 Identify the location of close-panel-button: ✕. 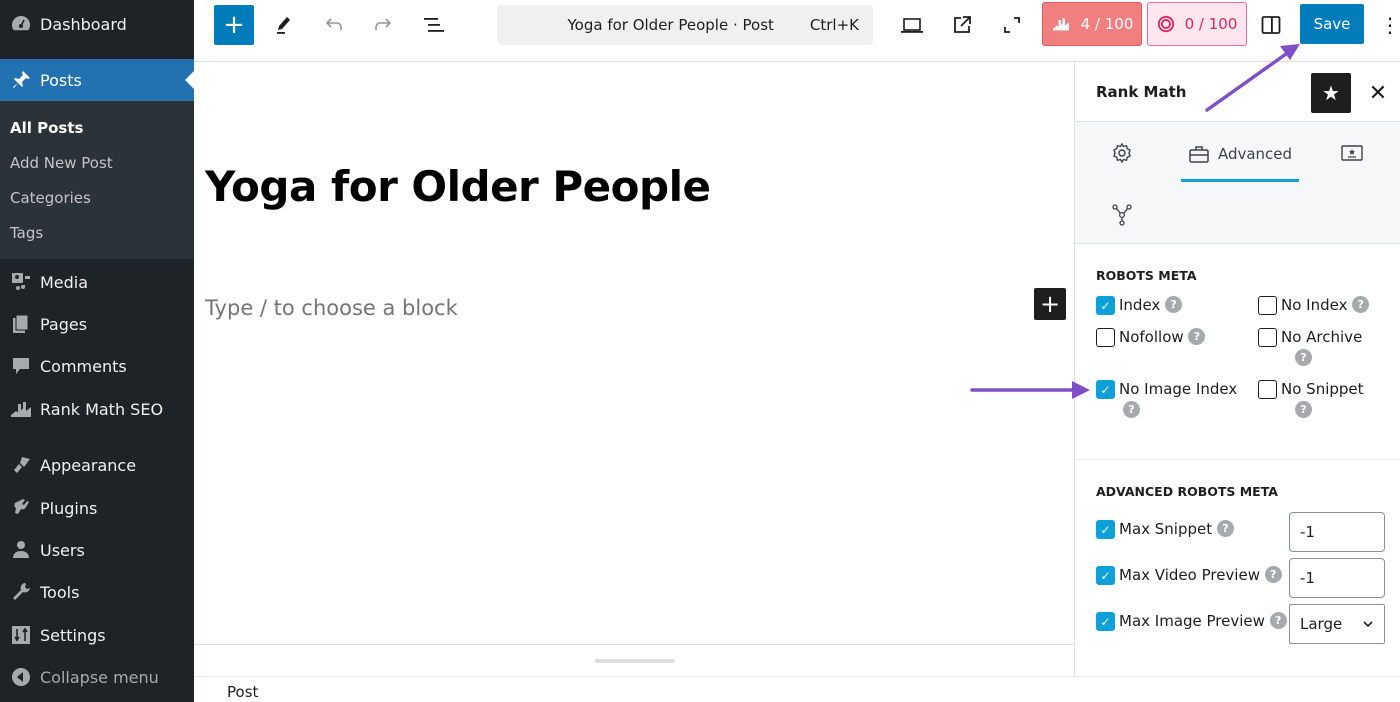
(1378, 93).